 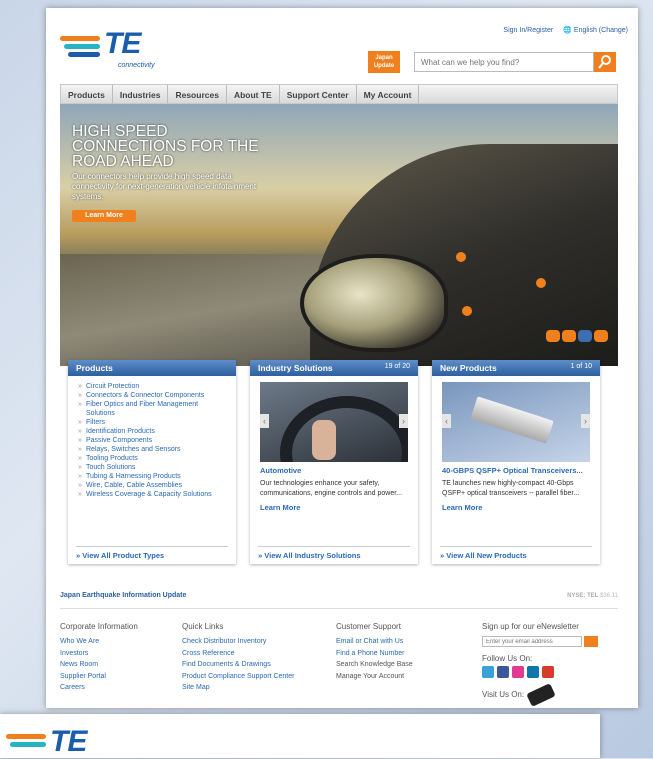 I want to click on te-logo-second: TE, so click(x=66, y=741).